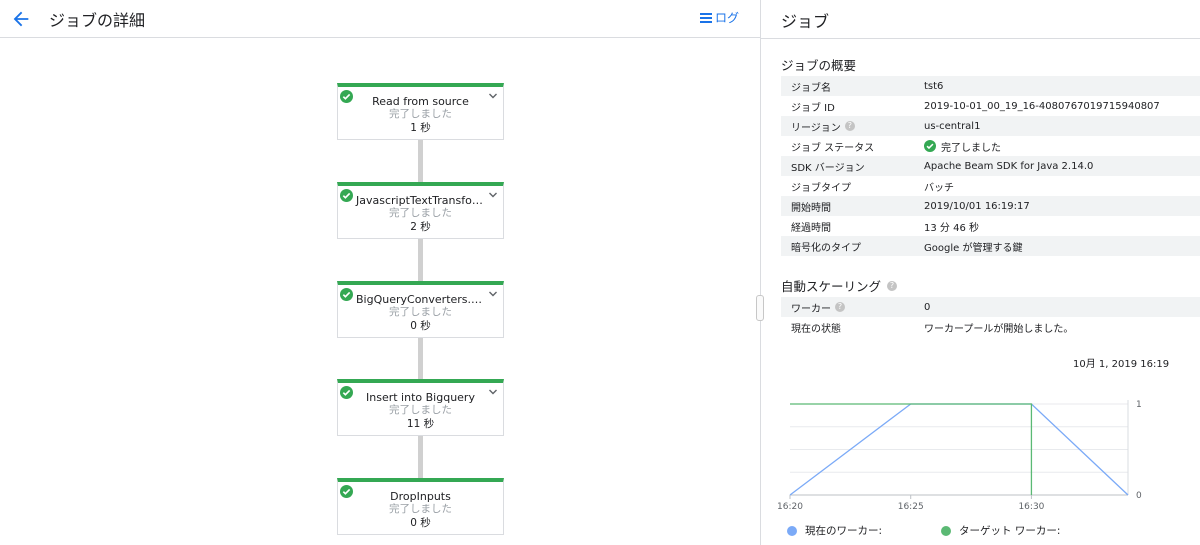 This screenshot has width=1200, height=545. Describe the element at coordinates (420, 424) in the screenshot. I see `step-duration: 11 秒` at that location.